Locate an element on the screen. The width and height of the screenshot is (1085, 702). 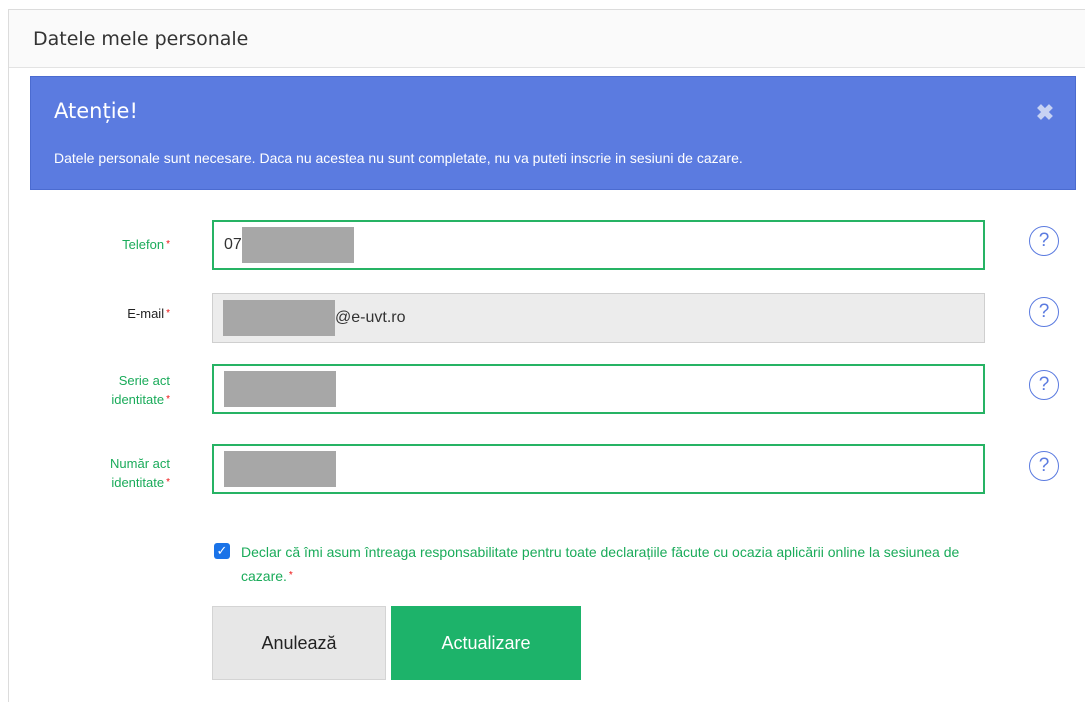
update-button: Actualizare is located at coordinates (486, 643).